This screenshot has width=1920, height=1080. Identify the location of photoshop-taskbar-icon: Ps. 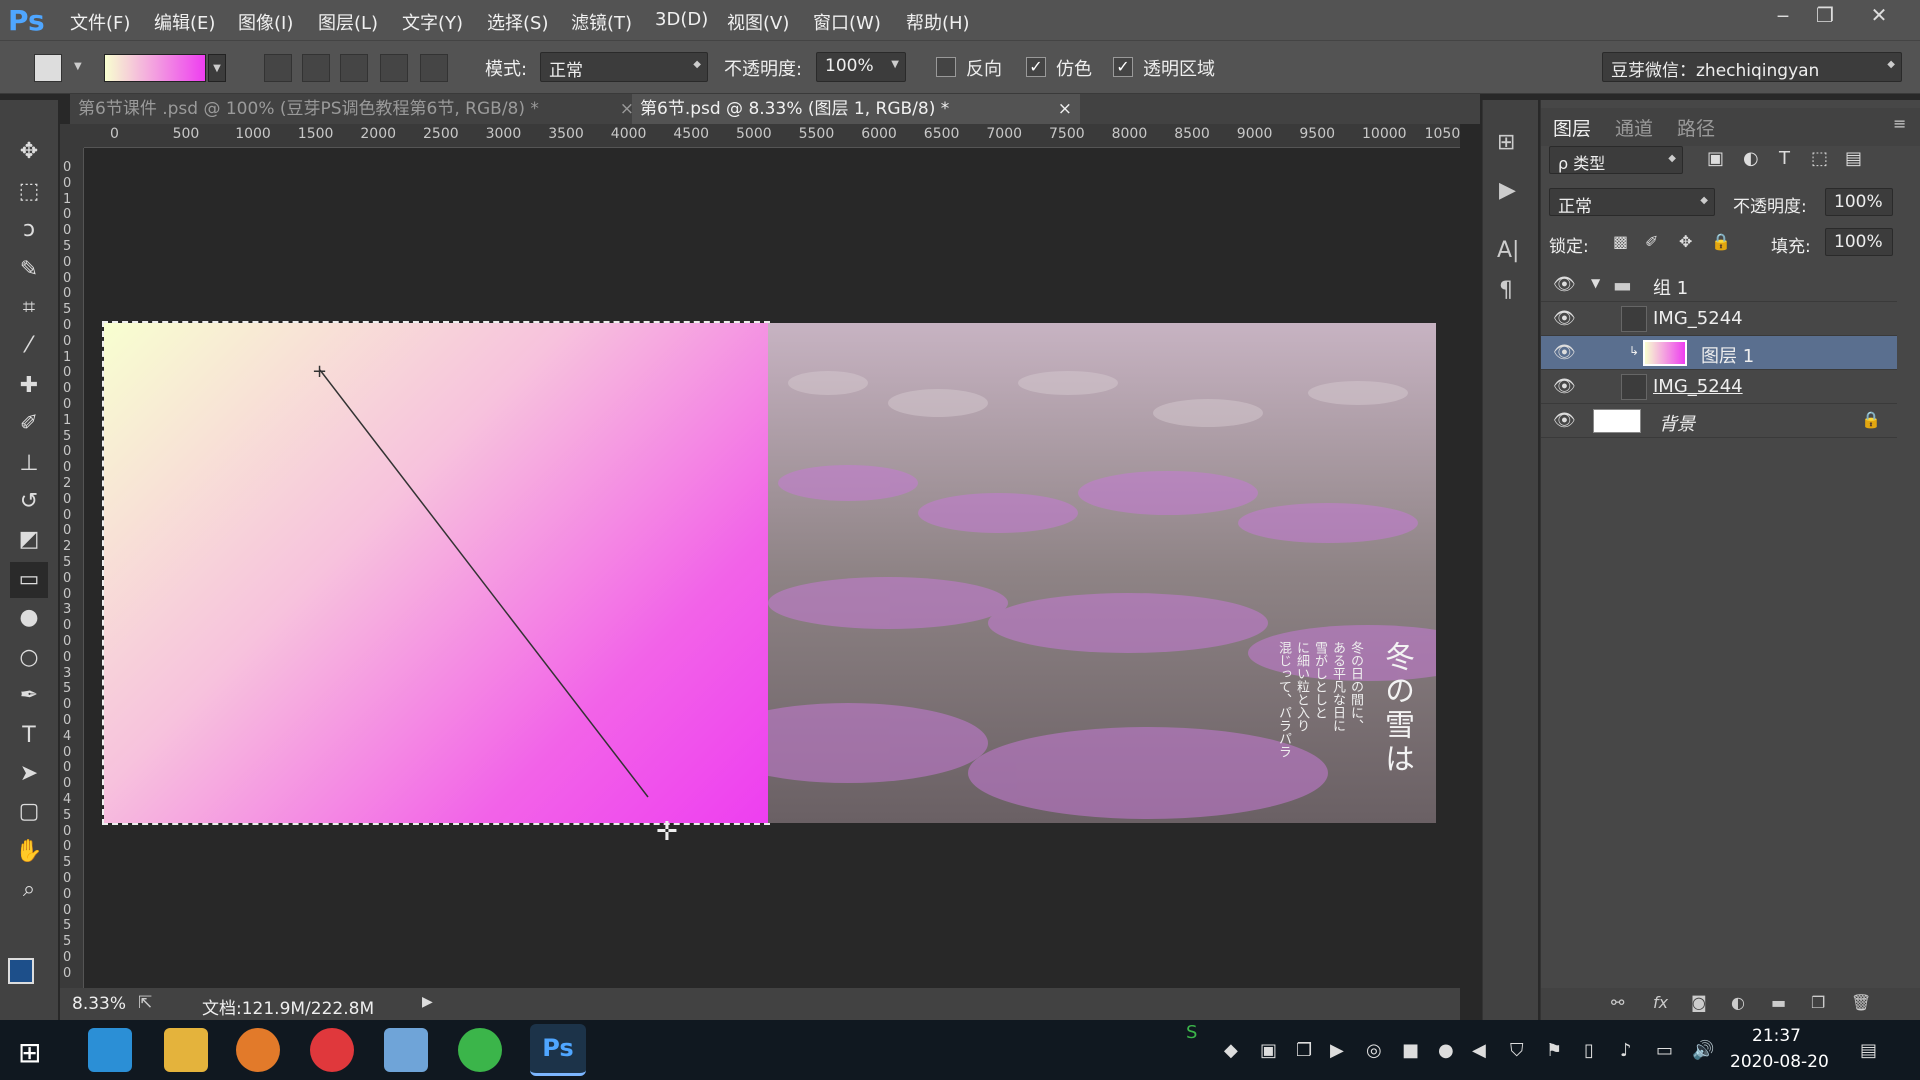
(558, 1050).